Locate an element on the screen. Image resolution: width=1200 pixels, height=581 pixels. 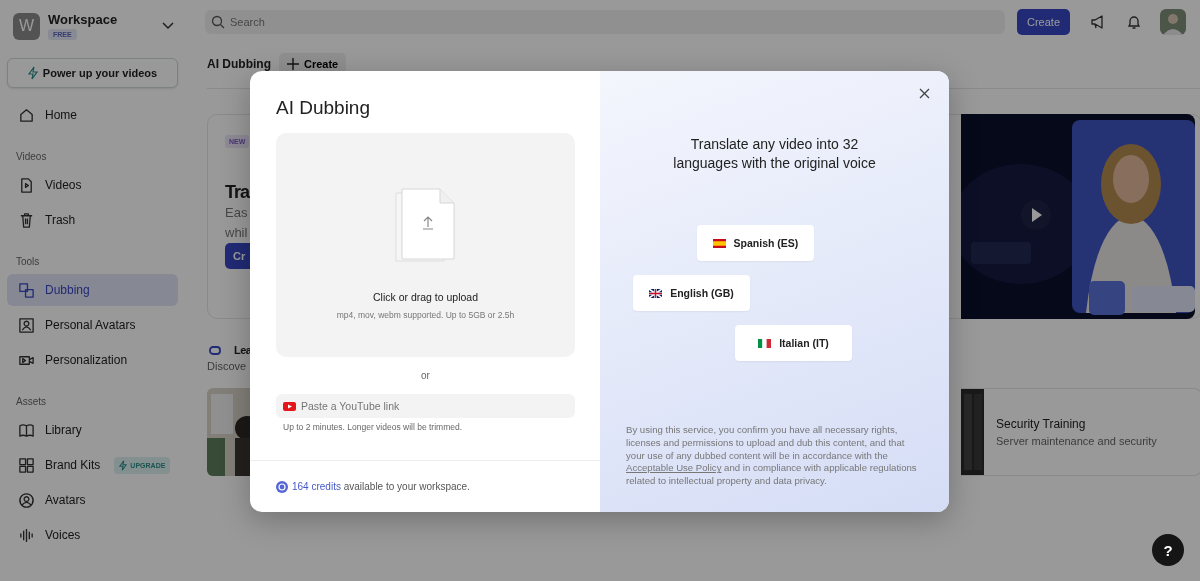
section-label: Videos is located at coordinates (31, 157).